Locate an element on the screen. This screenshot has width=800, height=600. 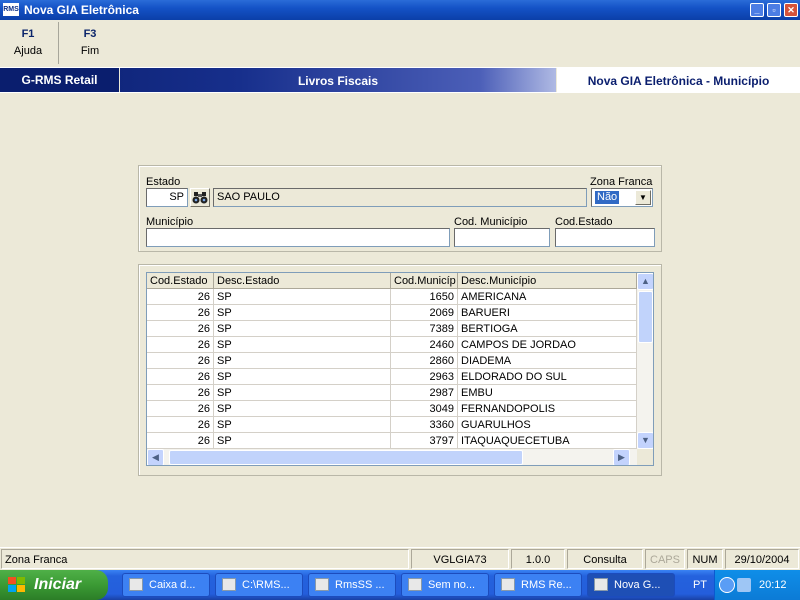
chevron-down-icon: ▼ is located at coordinates (643, 197).